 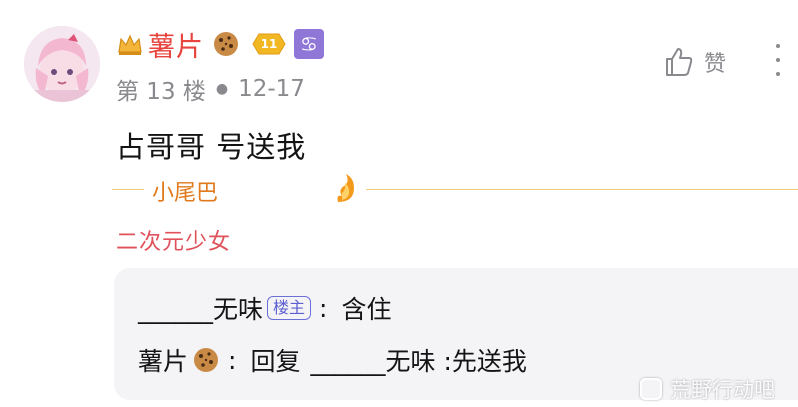 I want to click on user-signature: 二次元少女, so click(x=174, y=242).